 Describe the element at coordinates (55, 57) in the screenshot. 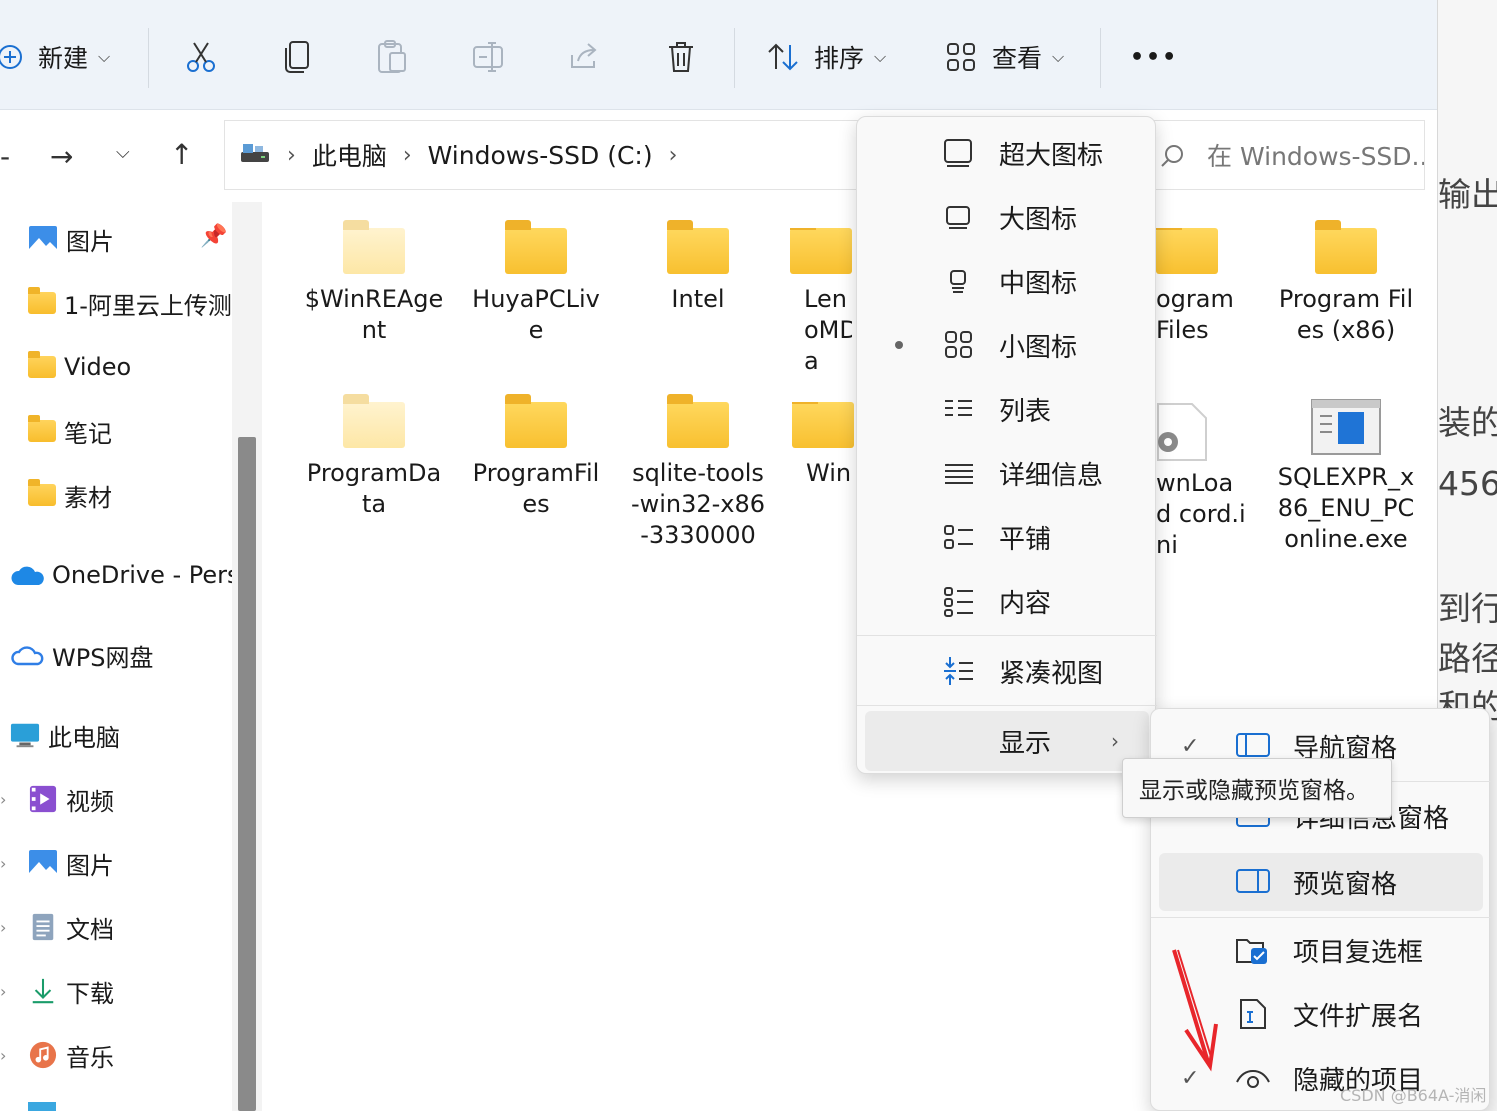

I see `new-button: 新建 ⌵` at that location.